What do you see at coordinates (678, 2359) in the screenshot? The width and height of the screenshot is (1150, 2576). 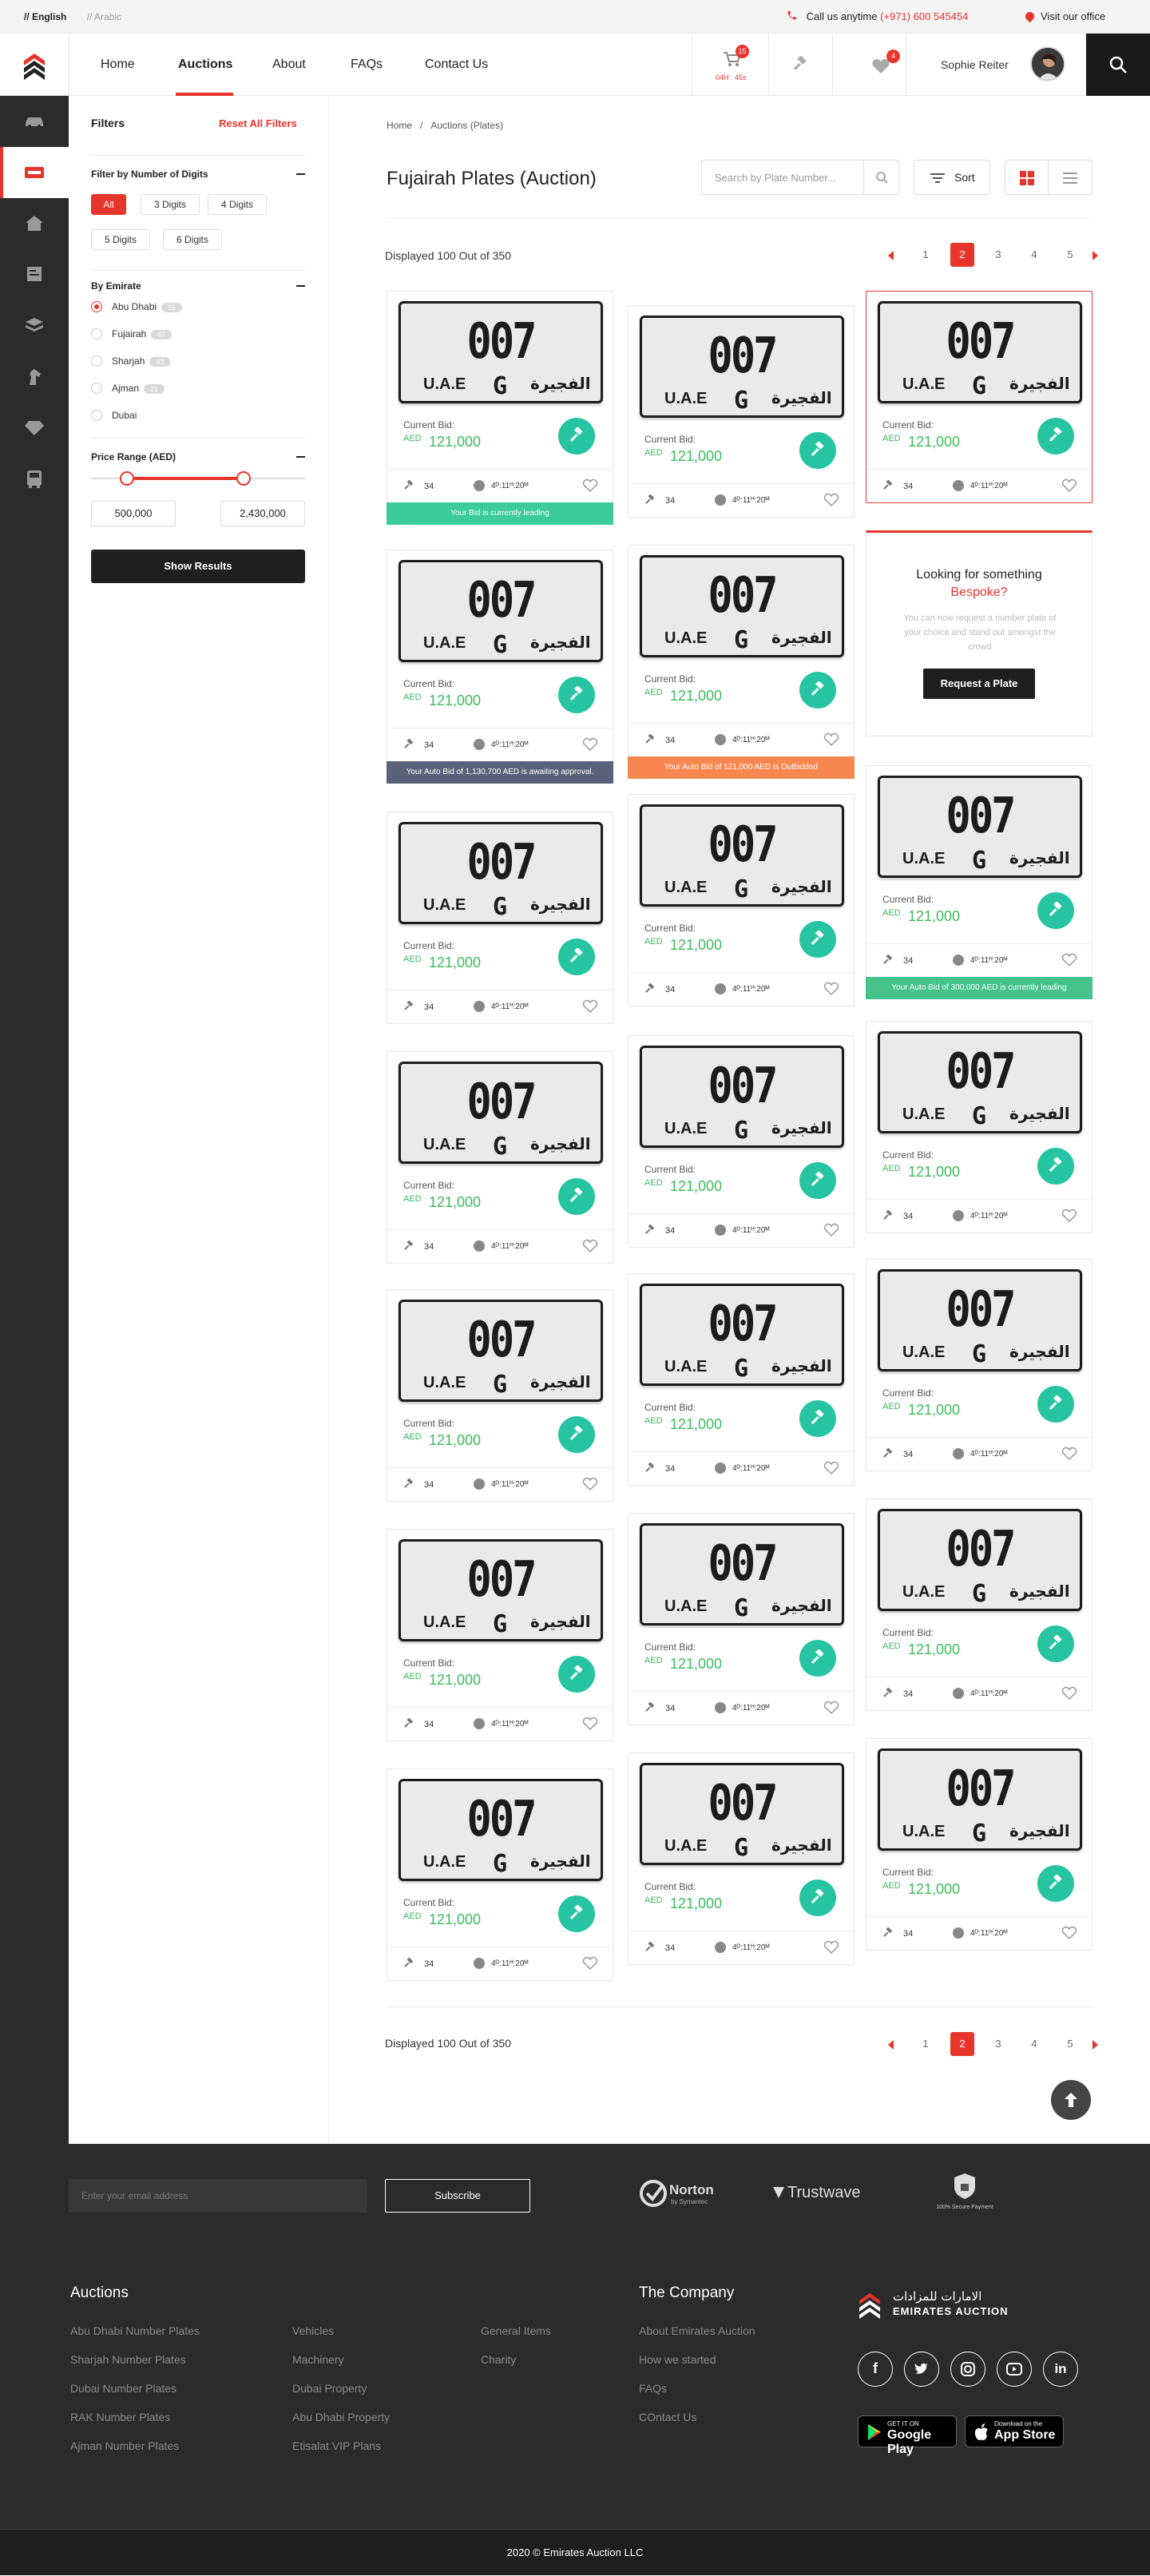 I see `footer-link: How we started` at bounding box center [678, 2359].